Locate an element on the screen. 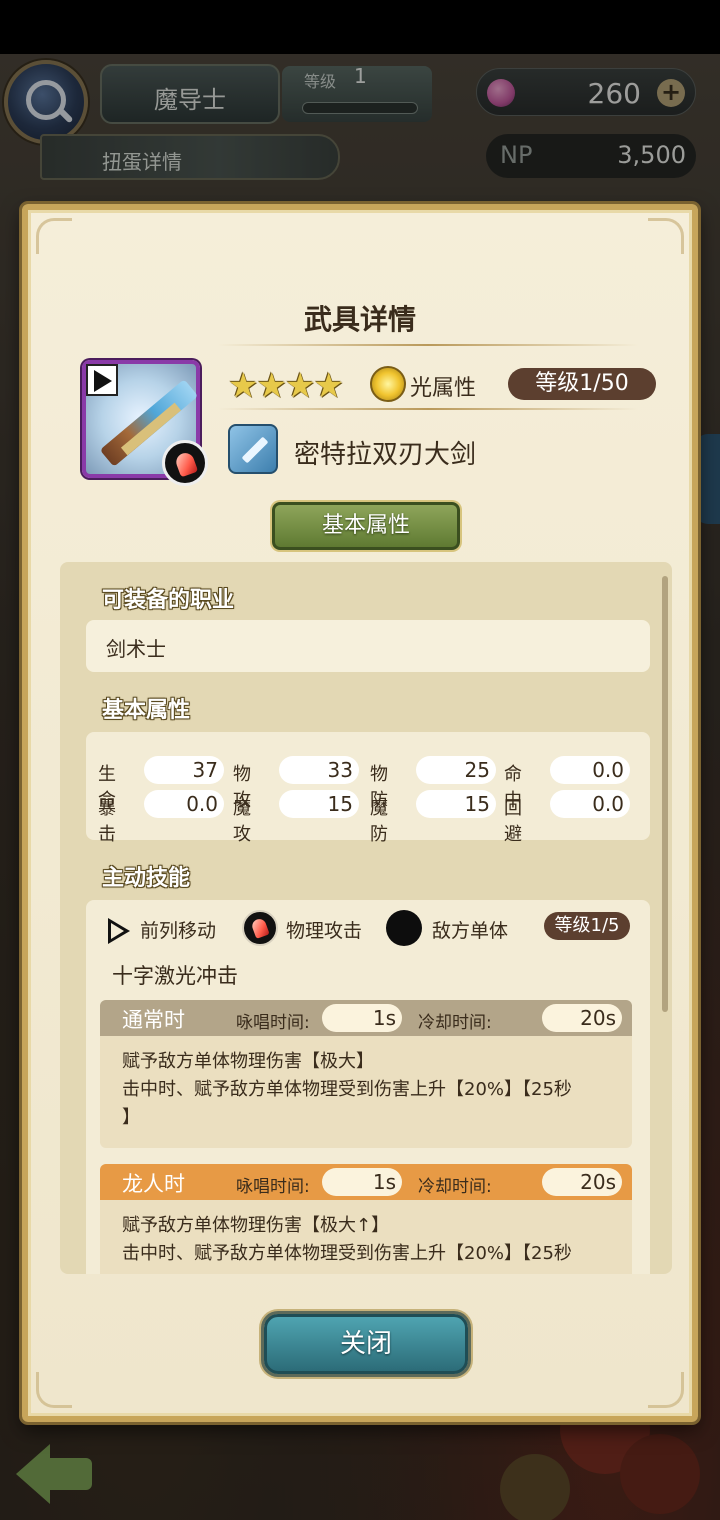  stats-row: 暴击 0.0 魔攻 15 魔防 15 回避 0.0 is located at coordinates (368, 817).